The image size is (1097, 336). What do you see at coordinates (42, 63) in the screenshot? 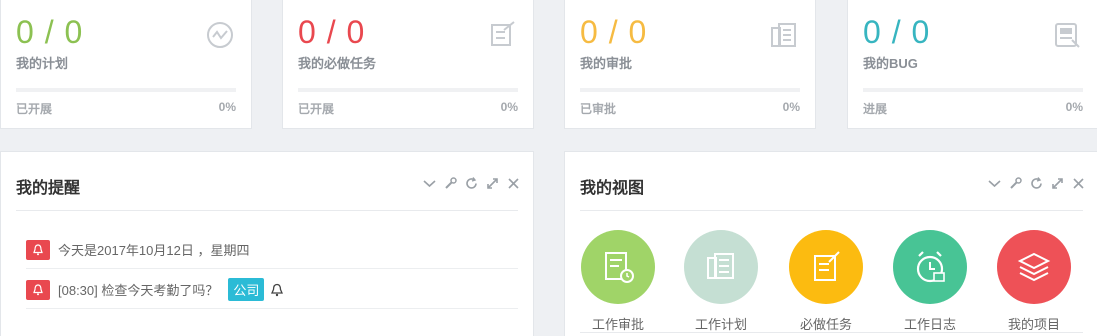
I see `stat-label: 我的计划` at bounding box center [42, 63].